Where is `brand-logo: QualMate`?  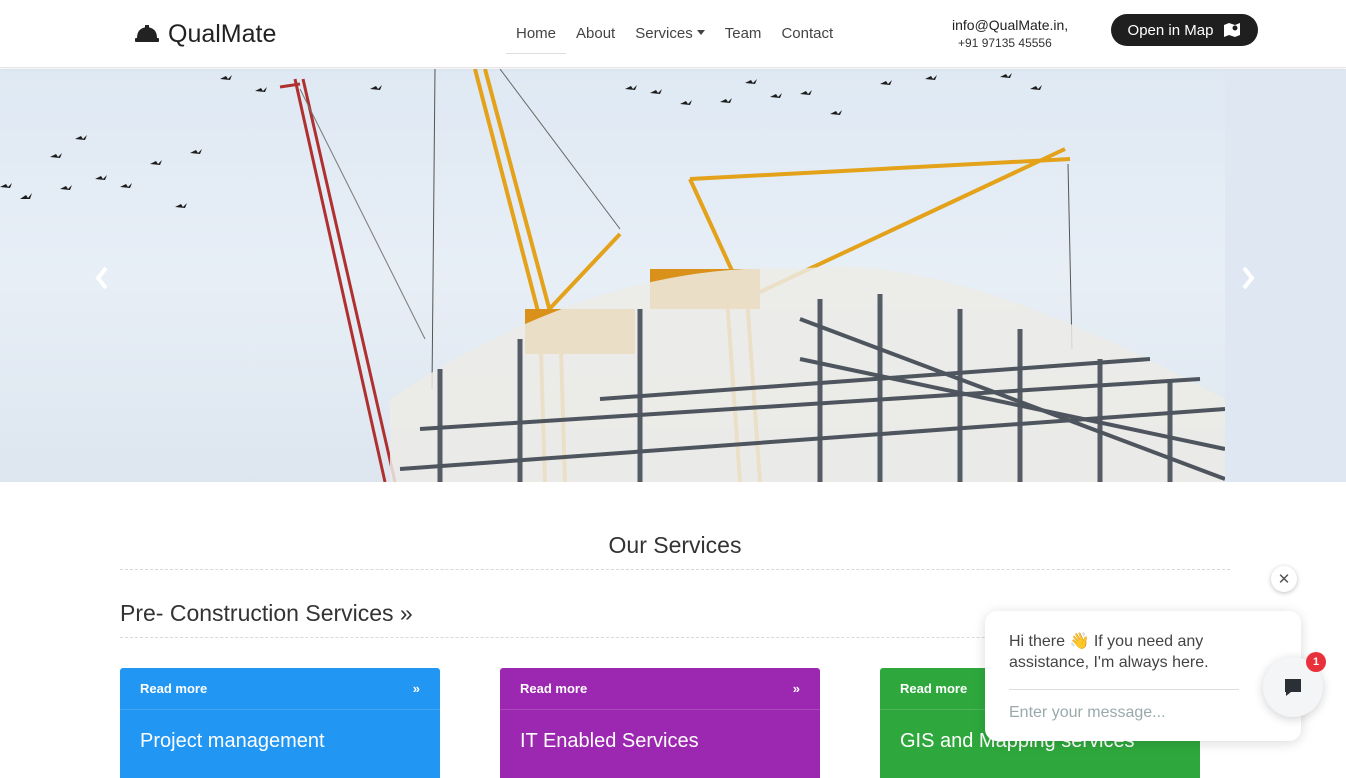
brand-logo: QualMate is located at coordinates (205, 34).